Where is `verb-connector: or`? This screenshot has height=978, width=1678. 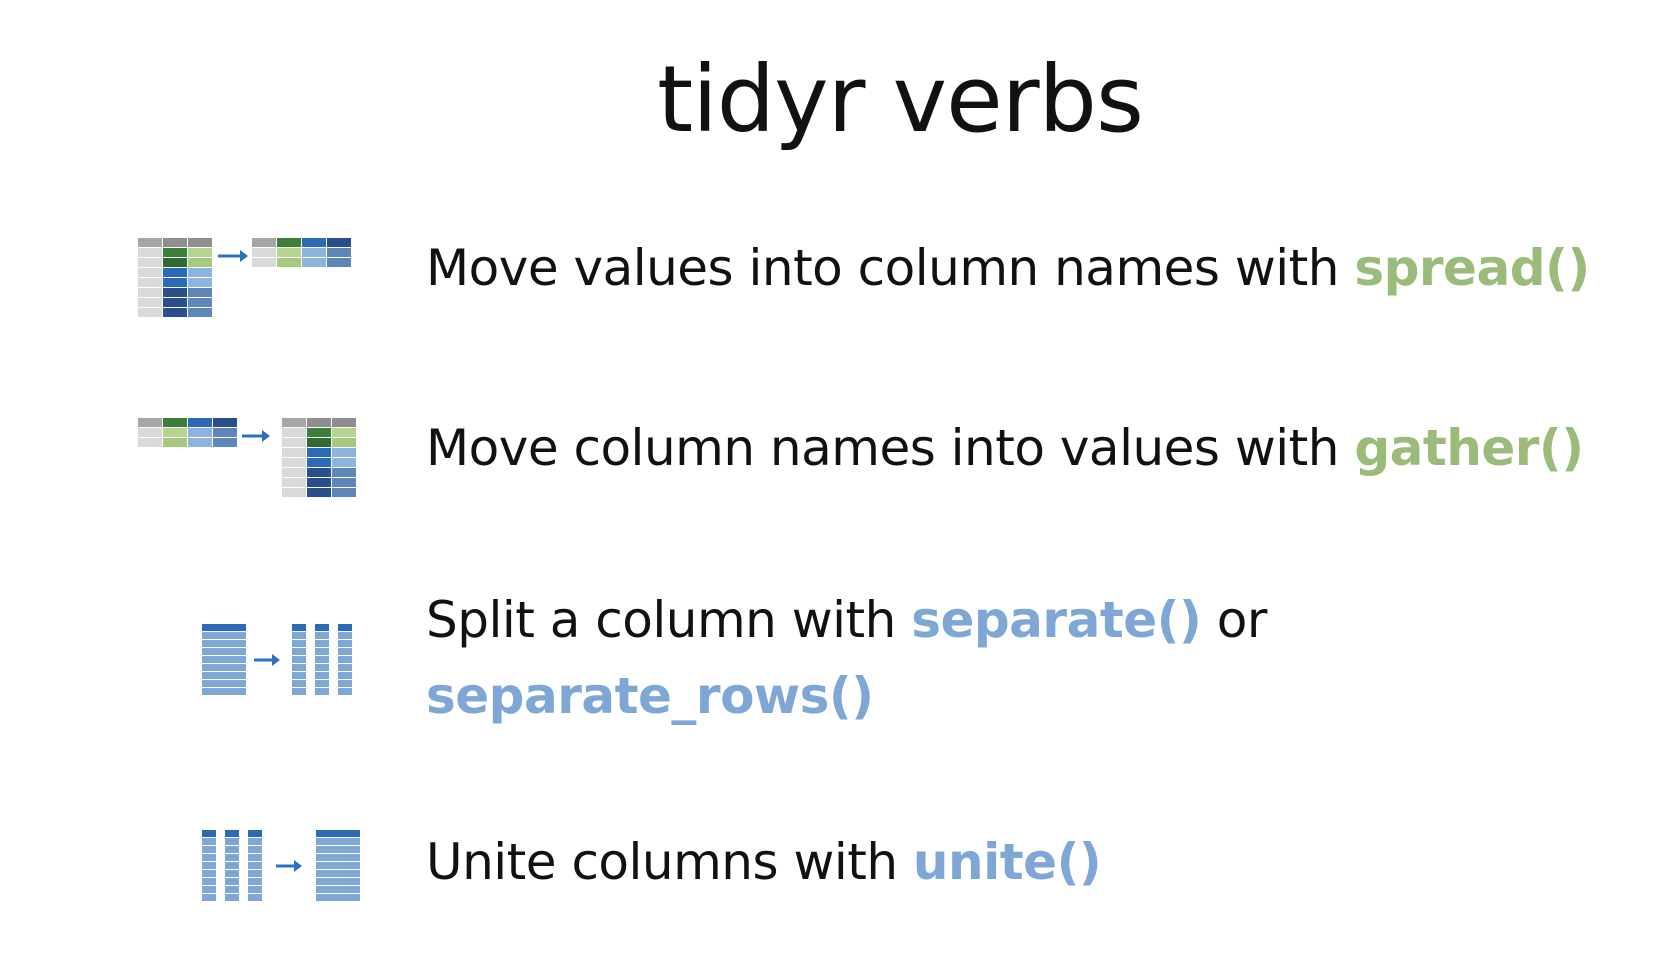
verb-connector: or is located at coordinates (1234, 620).